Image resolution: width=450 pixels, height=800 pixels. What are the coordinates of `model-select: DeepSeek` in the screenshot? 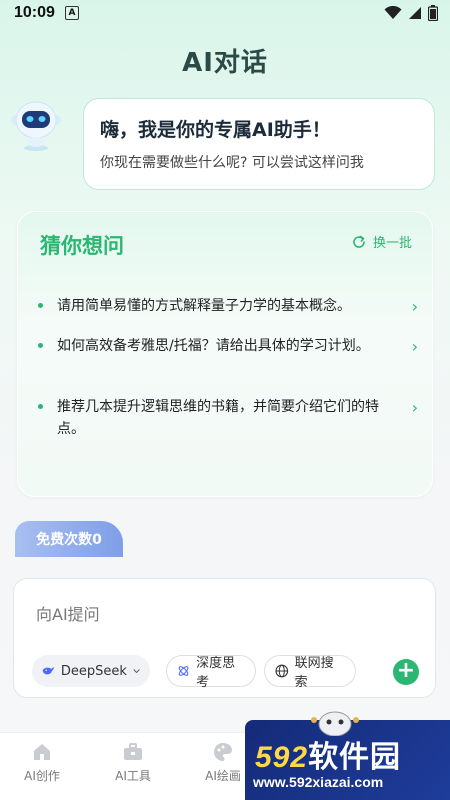 It's located at (91, 671).